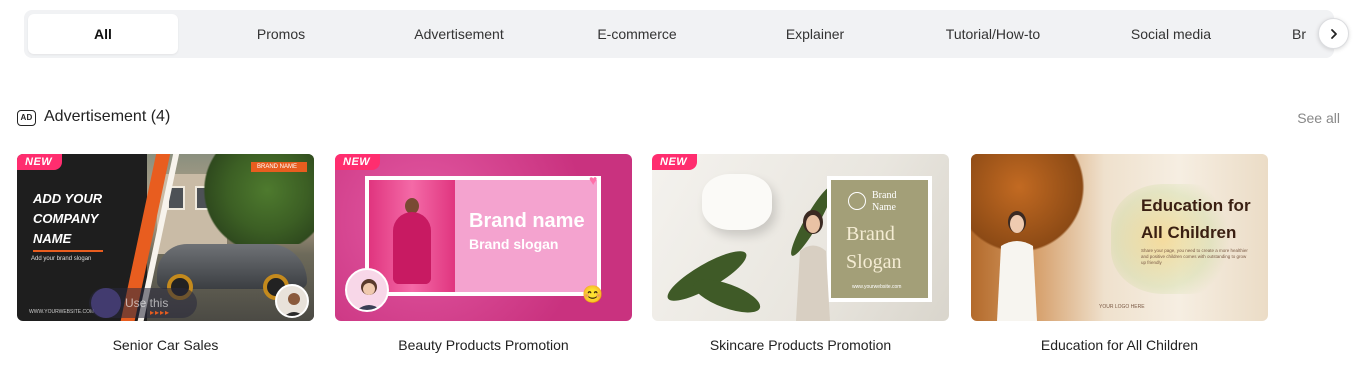 This screenshot has width=1358, height=382. What do you see at coordinates (68, 198) in the screenshot?
I see `thumb-headline-line: ADD YOUR` at bounding box center [68, 198].